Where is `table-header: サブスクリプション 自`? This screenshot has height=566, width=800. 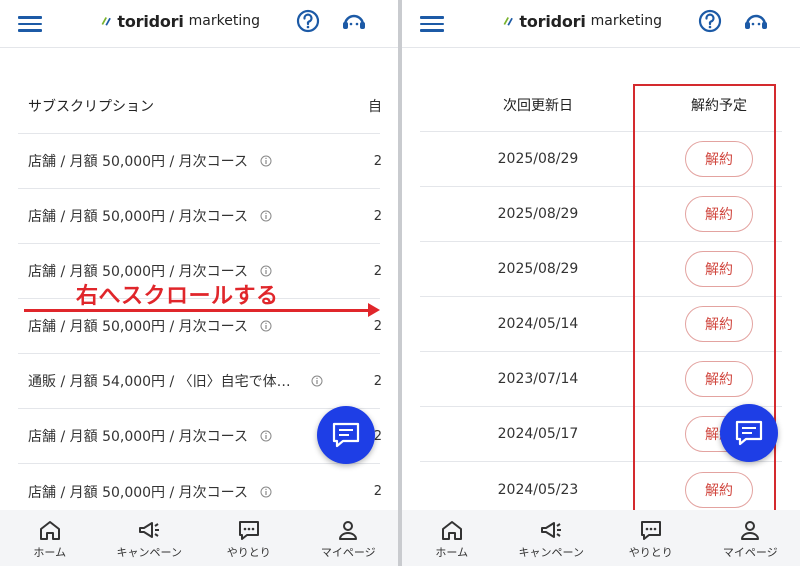 table-header: サブスクリプション 自 is located at coordinates (200, 106).